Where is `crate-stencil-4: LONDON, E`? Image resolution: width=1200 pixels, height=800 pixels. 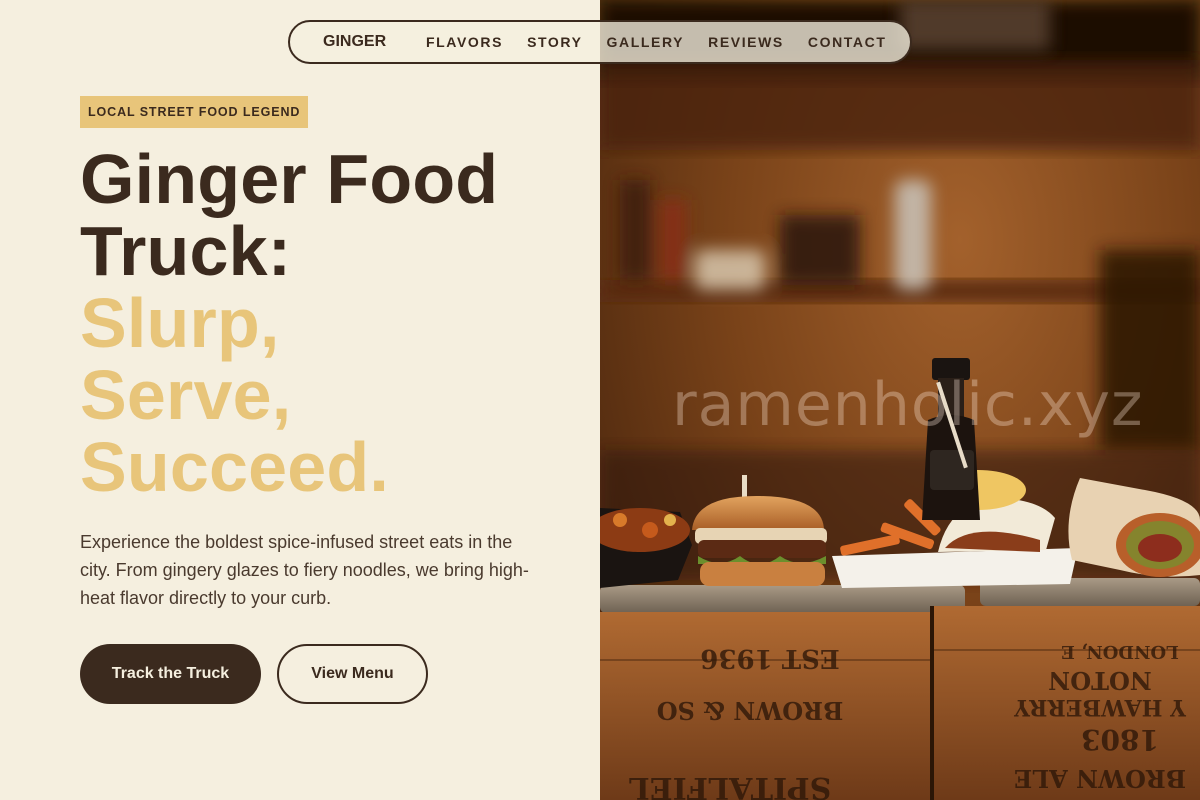 crate-stencil-4: LONDON, E is located at coordinates (1120, 651).